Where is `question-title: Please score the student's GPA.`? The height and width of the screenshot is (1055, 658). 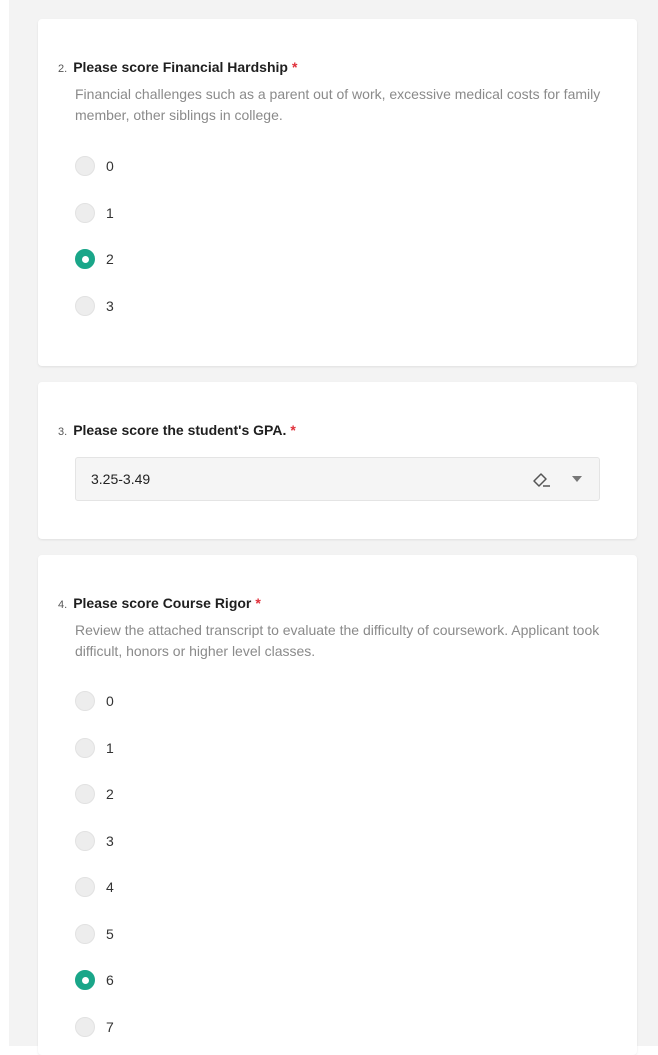 question-title: Please score the student's GPA. is located at coordinates (180, 430).